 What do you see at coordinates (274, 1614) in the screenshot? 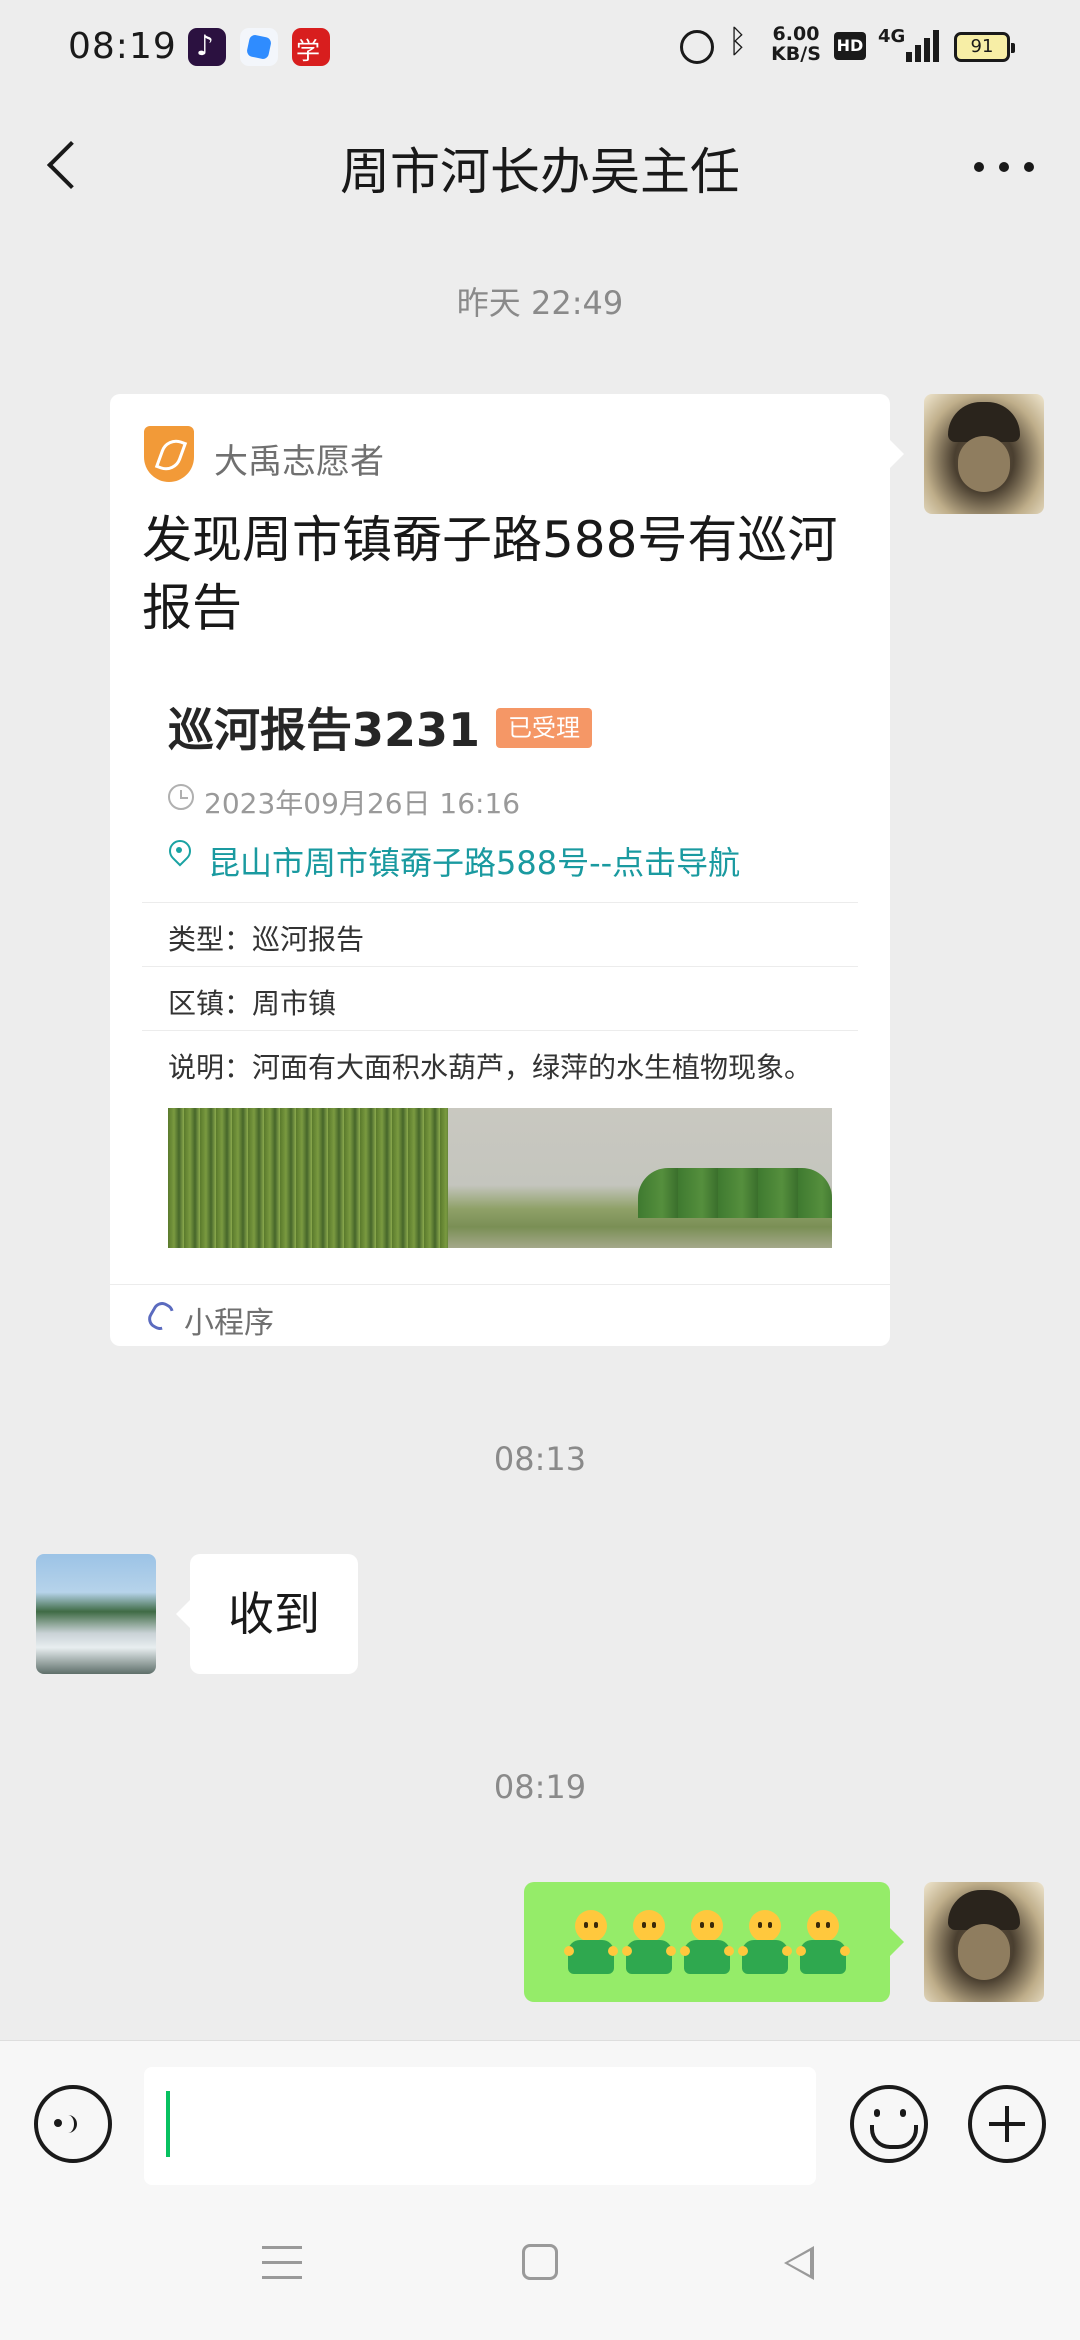
I see `received-message-bubble: 收到` at bounding box center [274, 1614].